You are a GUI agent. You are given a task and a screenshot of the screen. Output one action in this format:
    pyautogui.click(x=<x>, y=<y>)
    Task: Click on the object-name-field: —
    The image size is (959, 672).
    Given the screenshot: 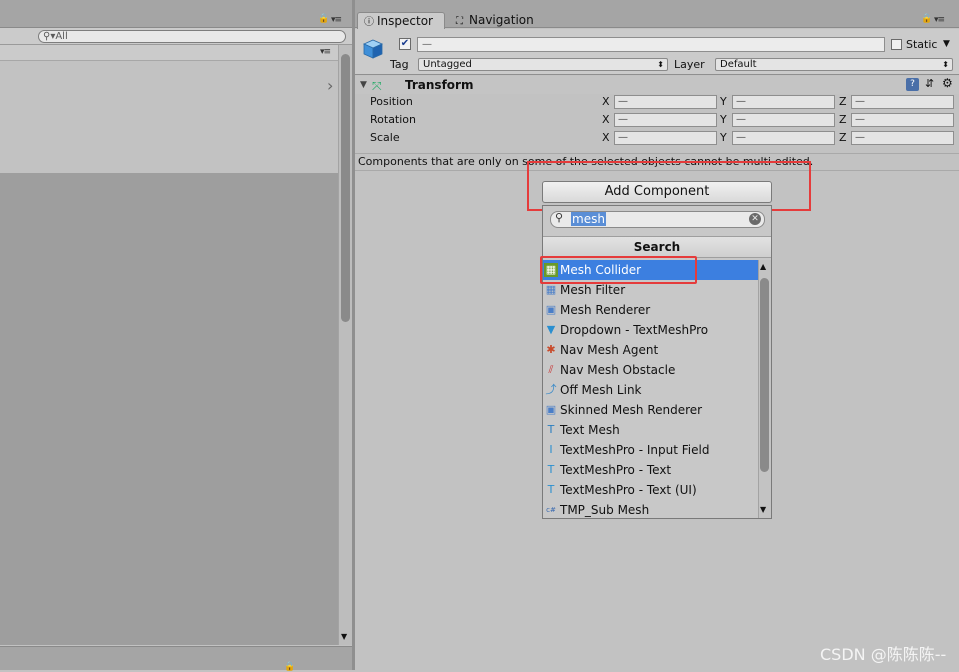 What is the action you would take?
    pyautogui.click(x=651, y=44)
    